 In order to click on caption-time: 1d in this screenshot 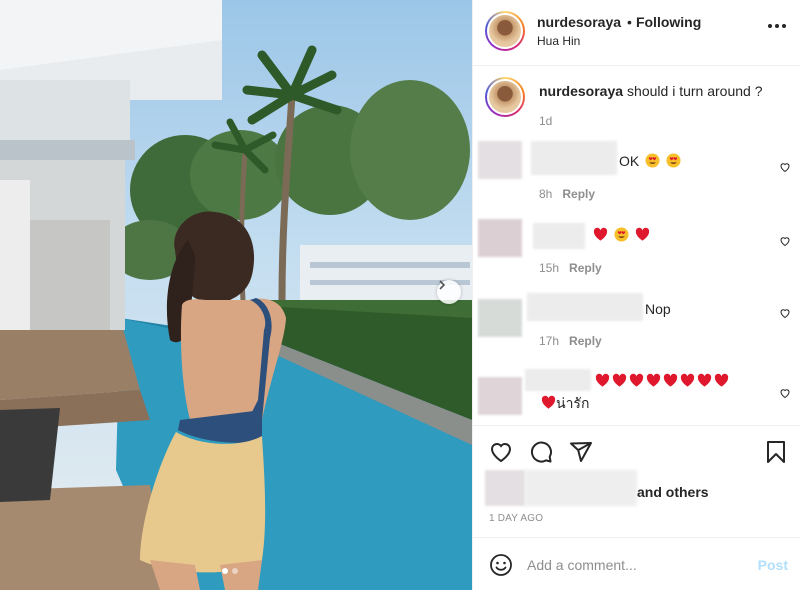, I will do `click(546, 121)`.